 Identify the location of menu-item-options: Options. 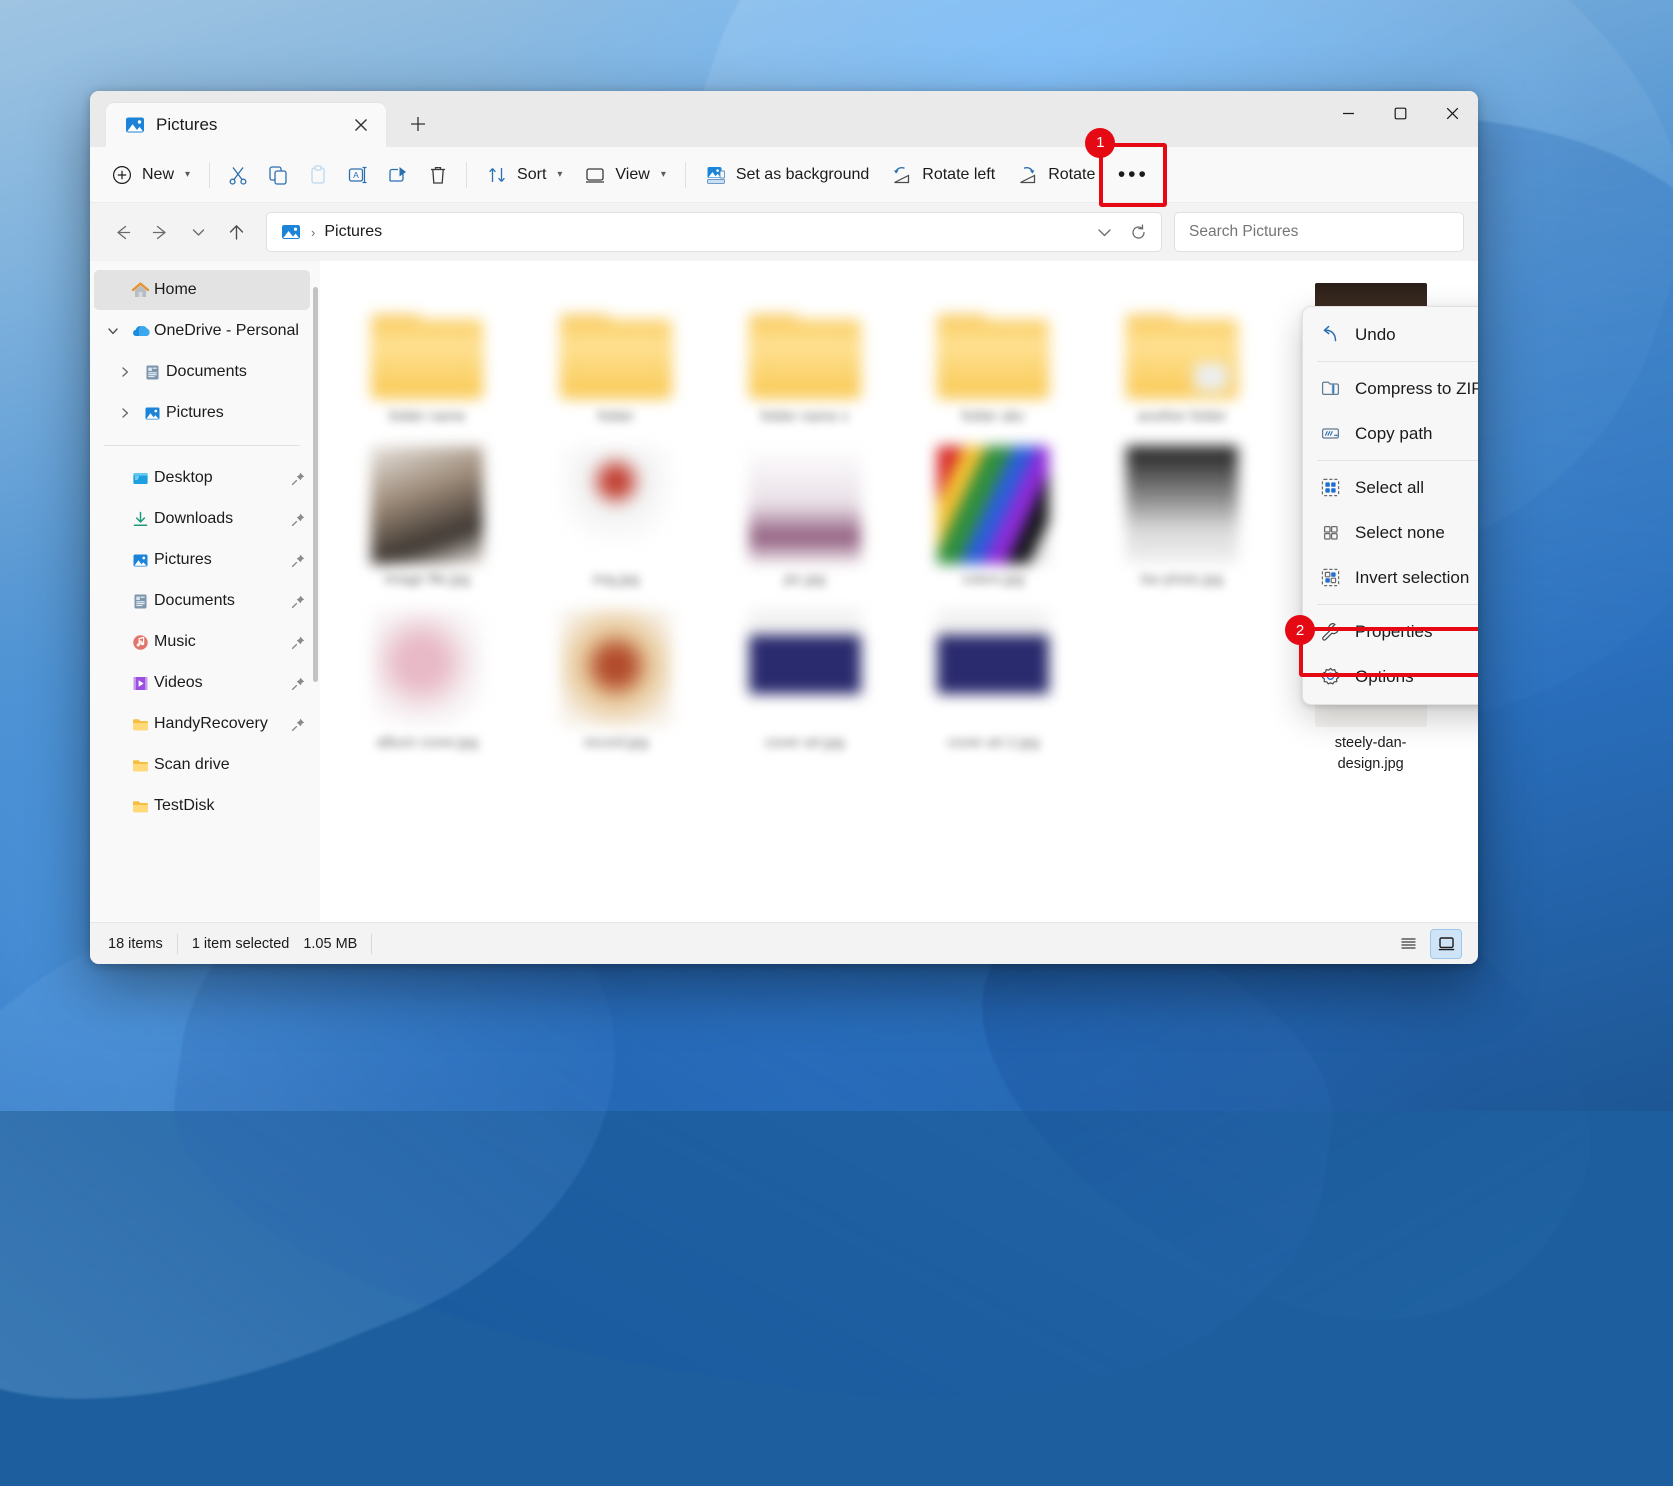
(1392, 676).